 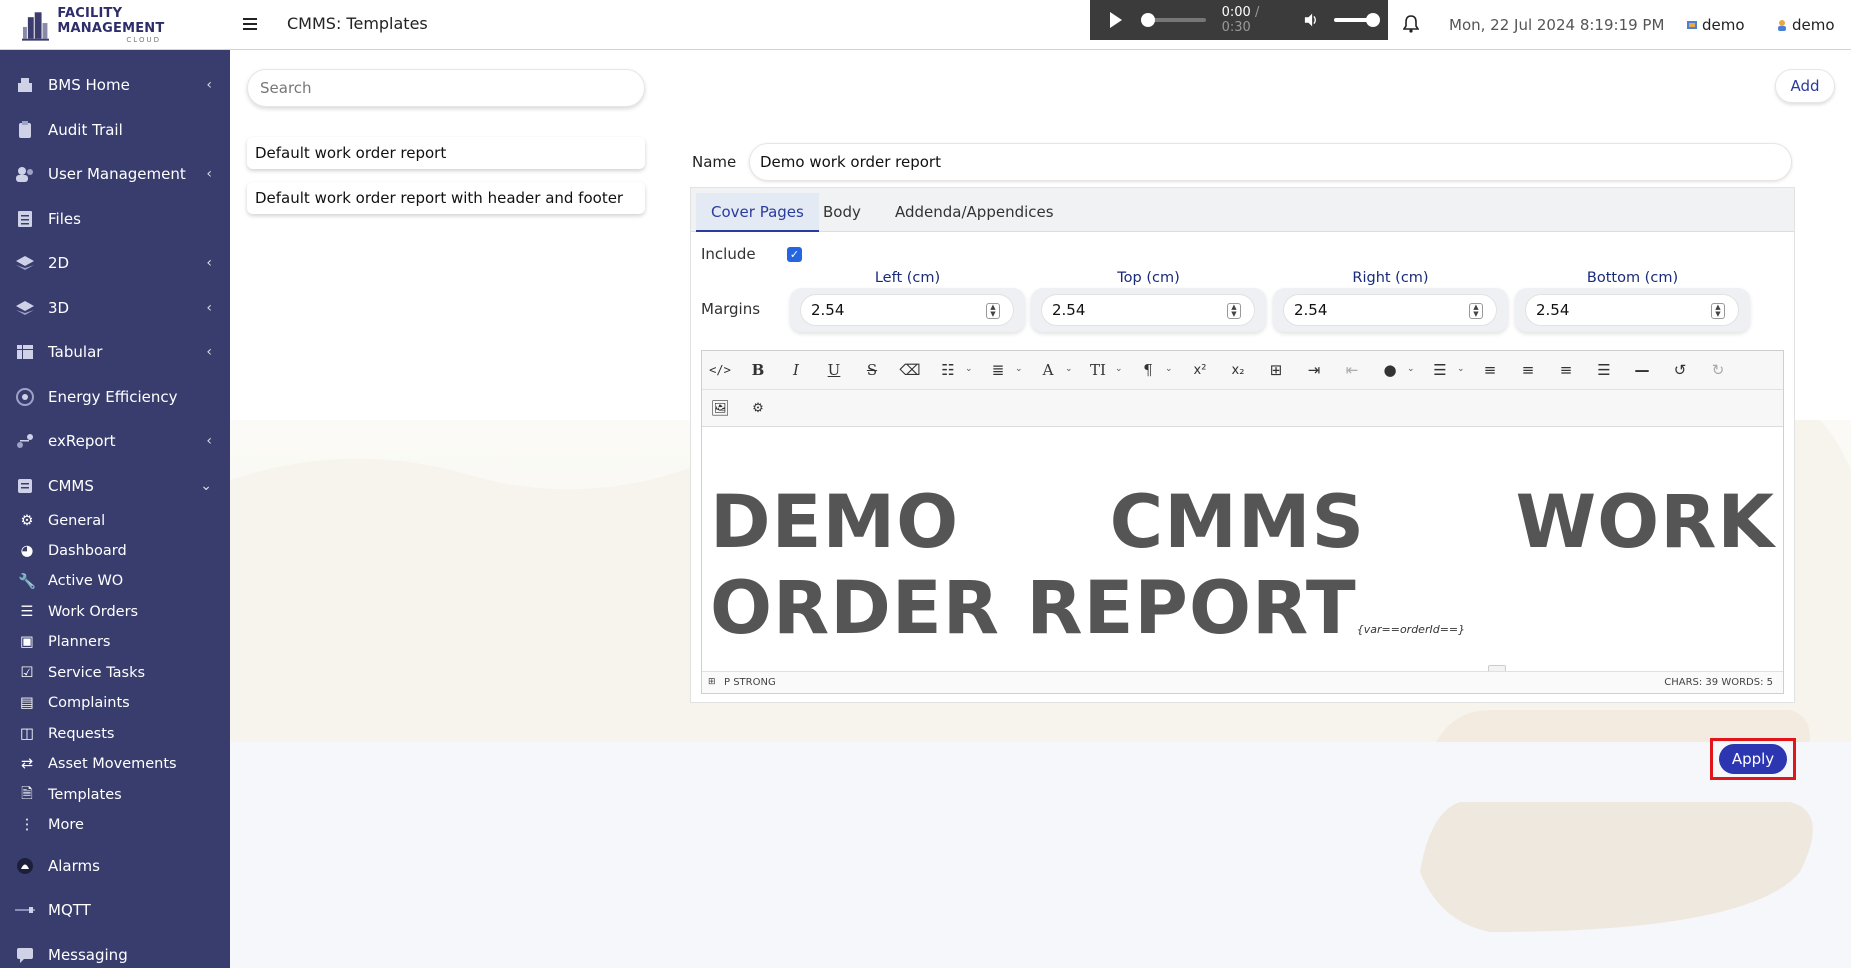 I want to click on align-center-icon: ≡, so click(x=1528, y=370).